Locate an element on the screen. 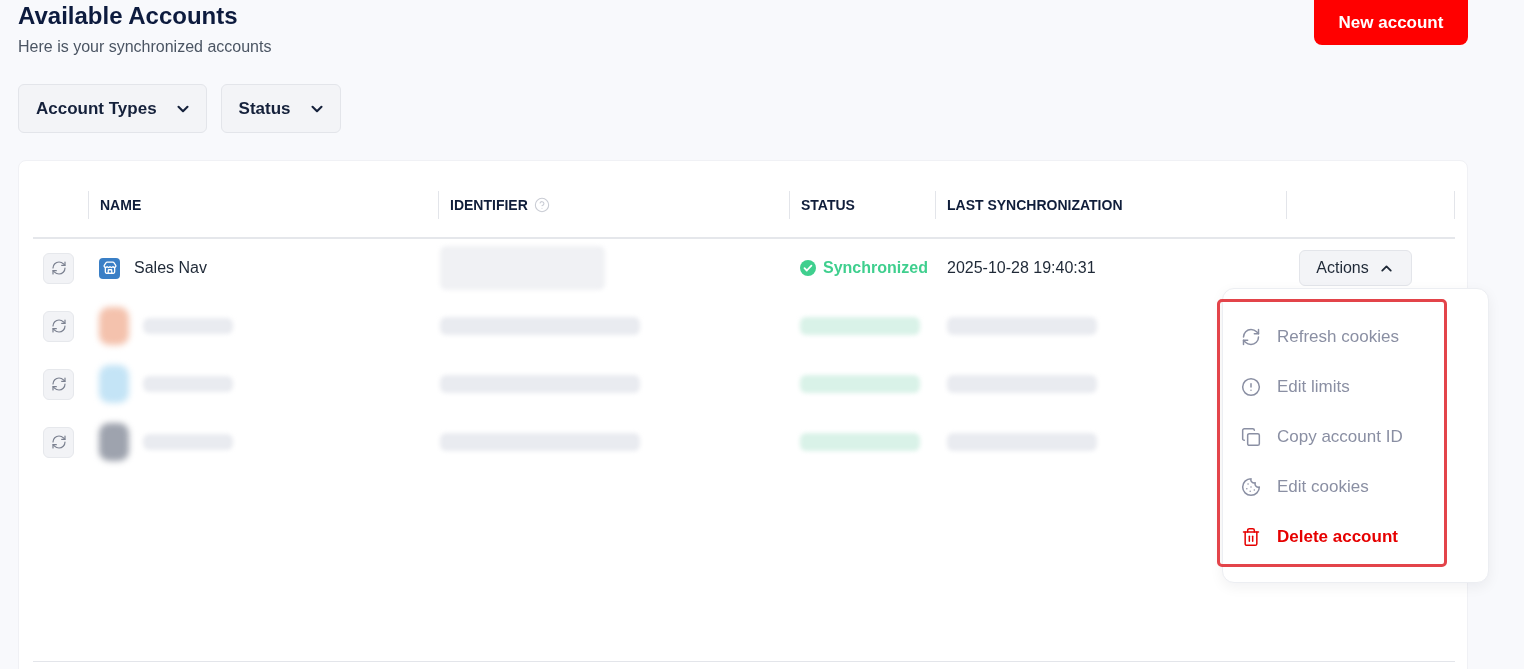 Image resolution: width=1524 pixels, height=669 pixels. page-title: Available Accounts is located at coordinates (128, 16).